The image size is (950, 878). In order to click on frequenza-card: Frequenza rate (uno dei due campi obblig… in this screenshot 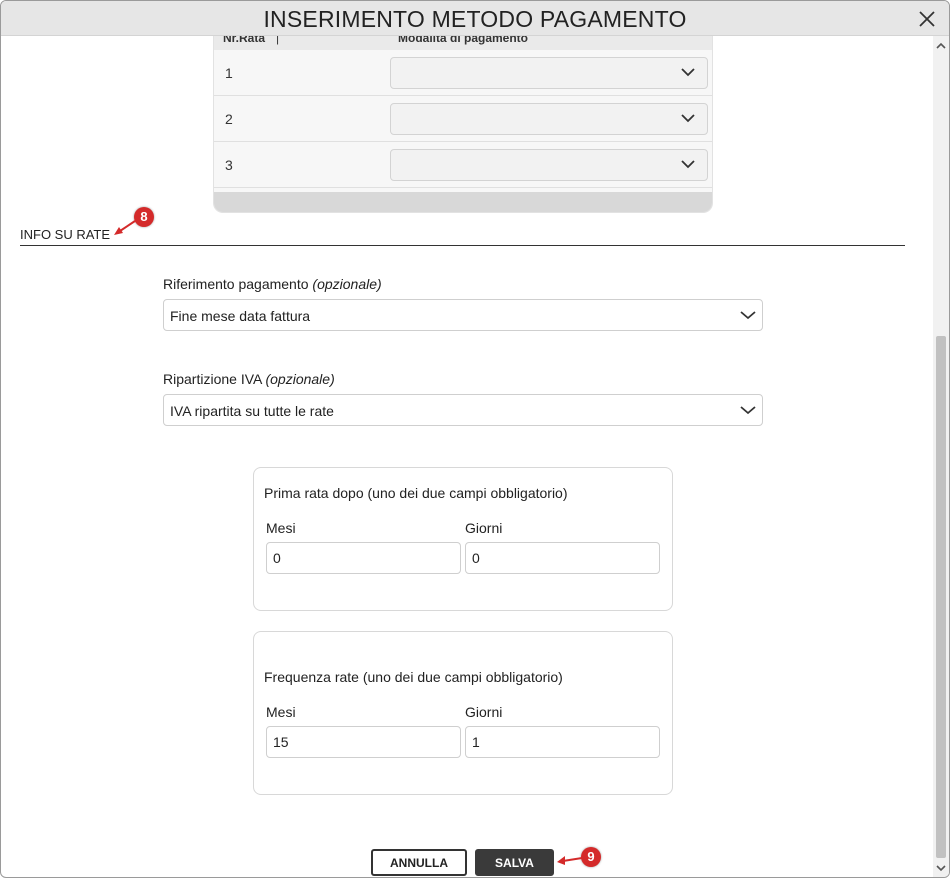, I will do `click(463, 713)`.